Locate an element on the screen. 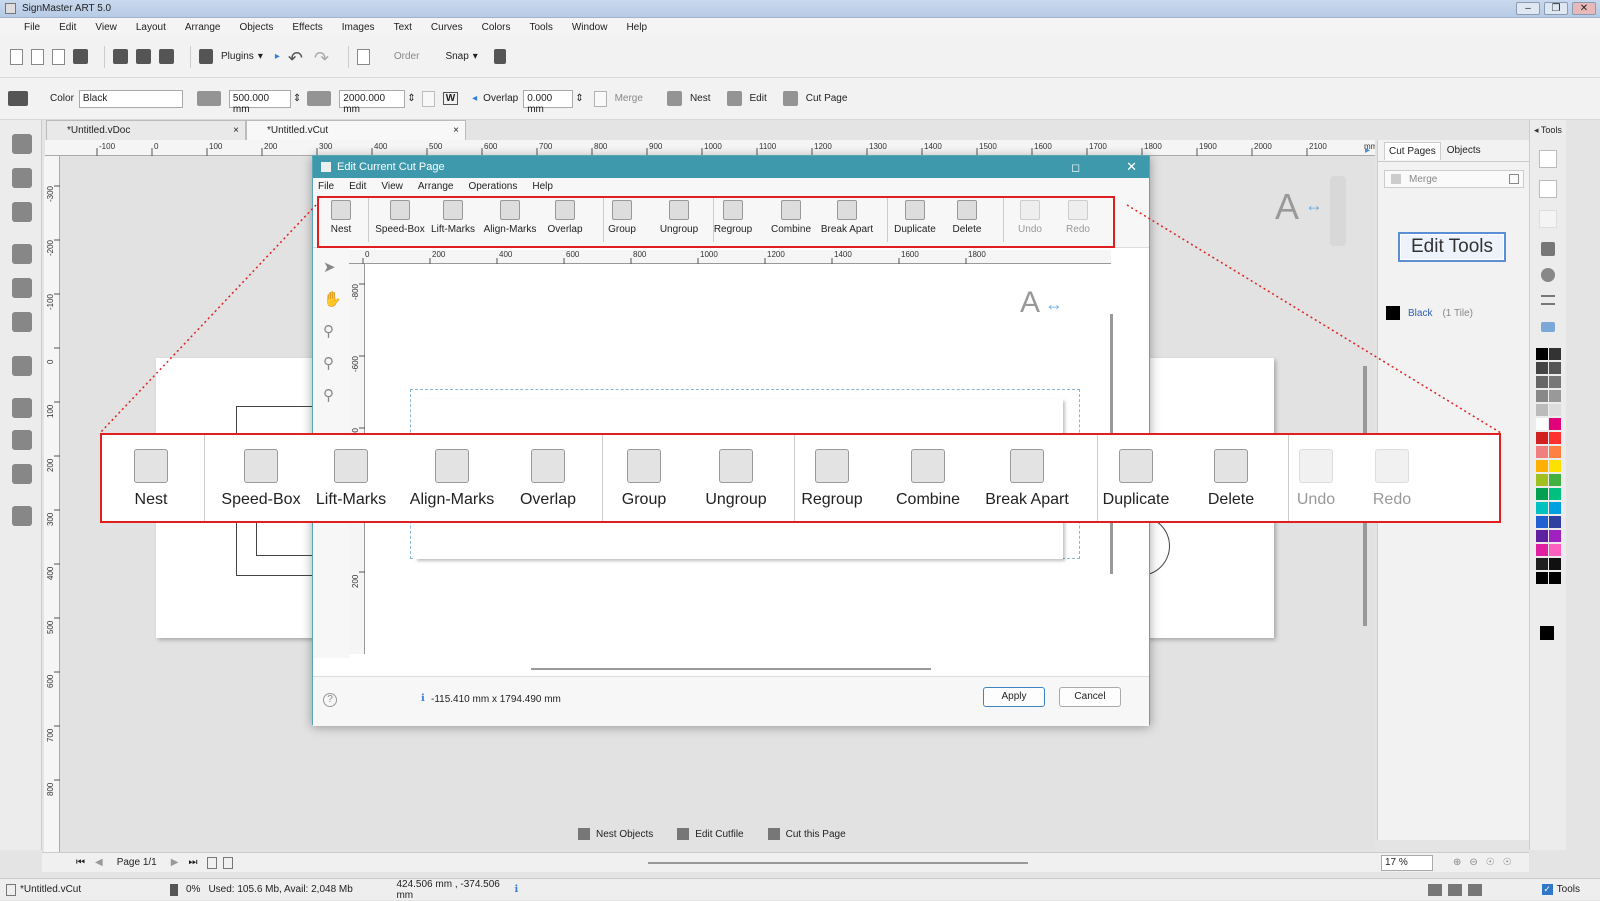  redo-icon is located at coordinates (1392, 466).